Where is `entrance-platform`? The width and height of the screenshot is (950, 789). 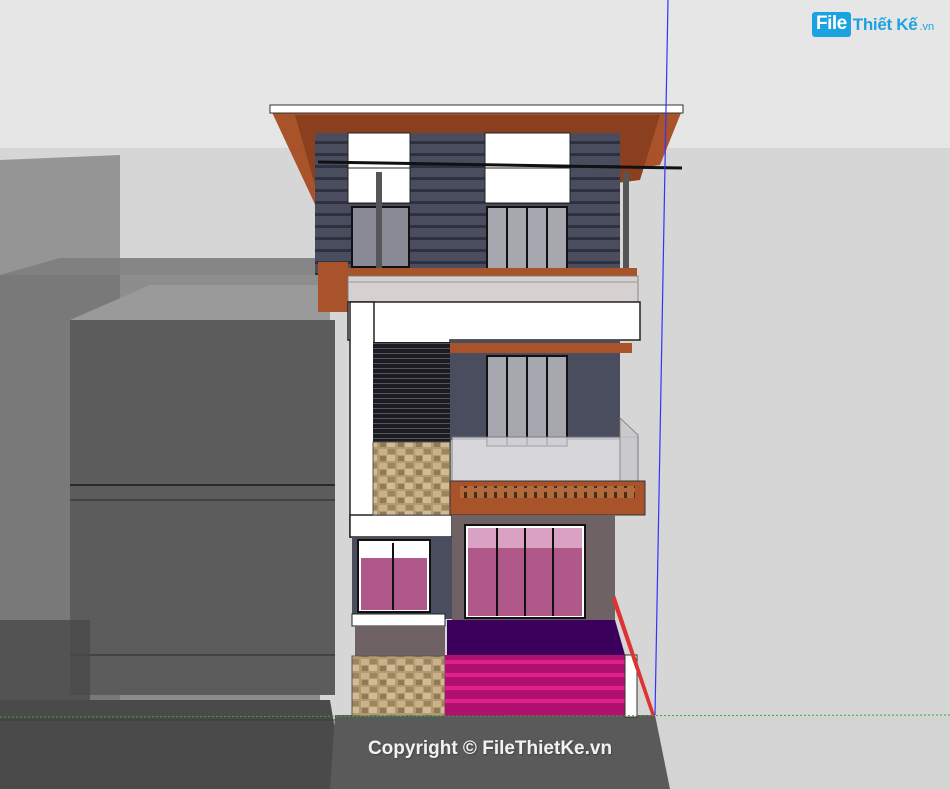 entrance-platform is located at coordinates (536, 637).